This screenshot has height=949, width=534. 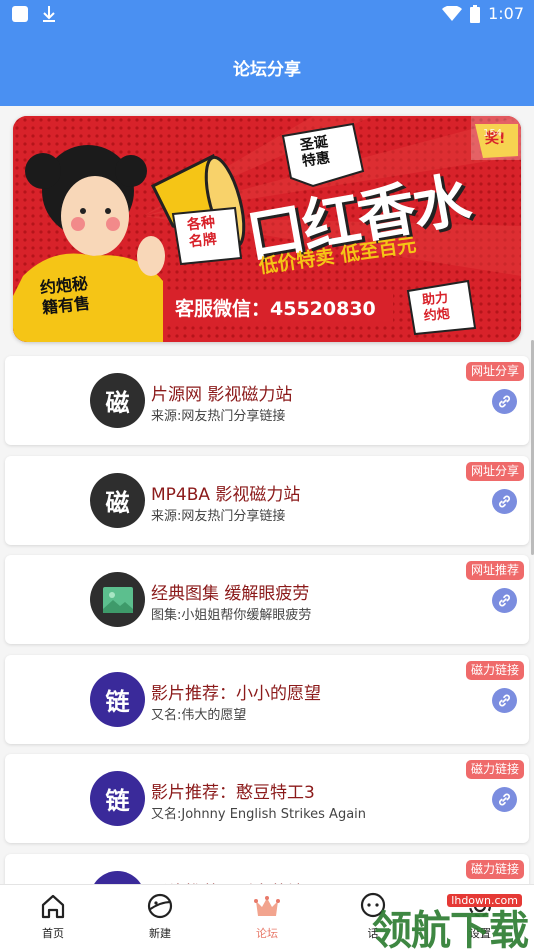 I want to click on banner-christmas-text: 圣诞 特惠, so click(x=315, y=152).